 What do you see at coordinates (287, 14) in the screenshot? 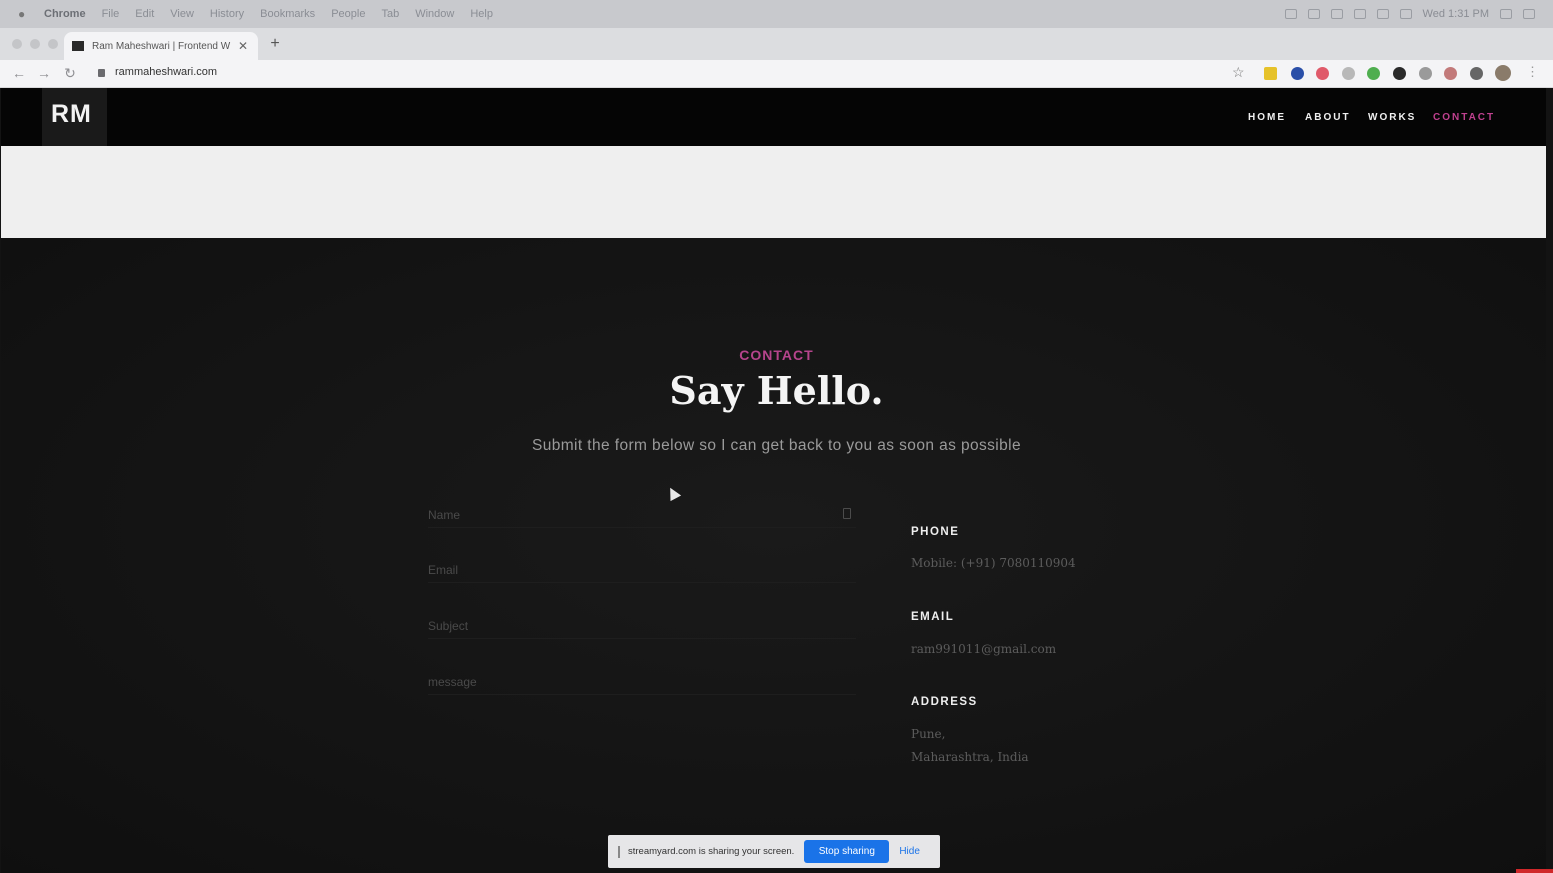
I see `menu-bookmarks: Bookmarks` at bounding box center [287, 14].